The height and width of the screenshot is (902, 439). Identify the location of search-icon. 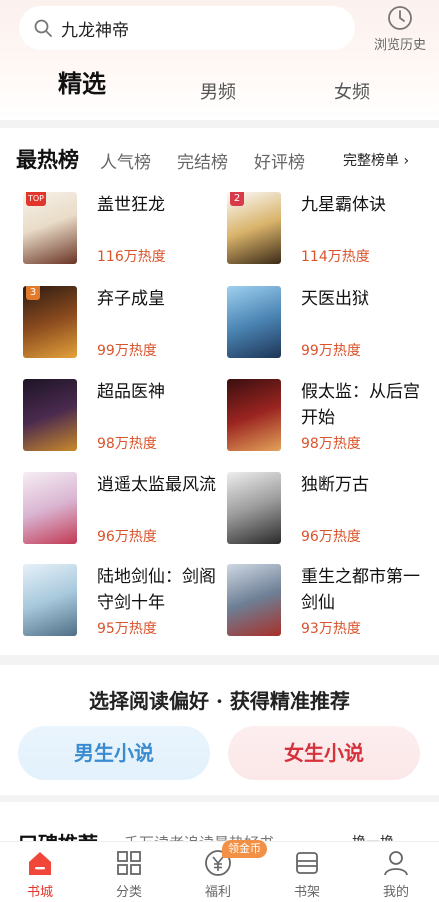
(43, 28).